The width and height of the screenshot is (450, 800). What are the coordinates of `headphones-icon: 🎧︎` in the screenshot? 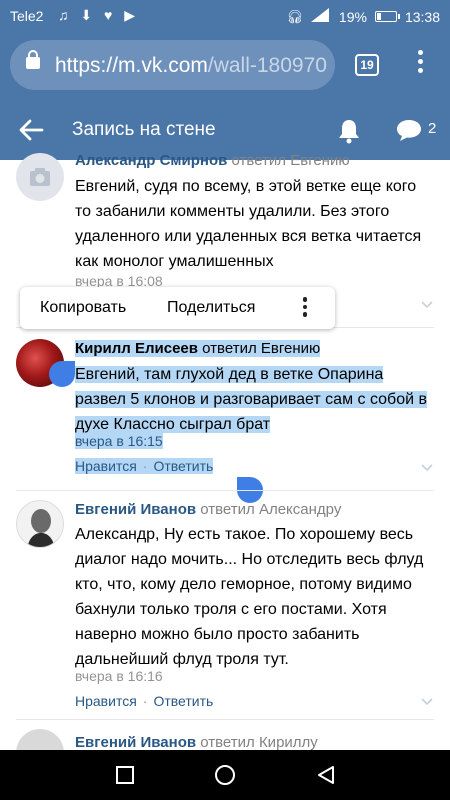 It's located at (294, 16).